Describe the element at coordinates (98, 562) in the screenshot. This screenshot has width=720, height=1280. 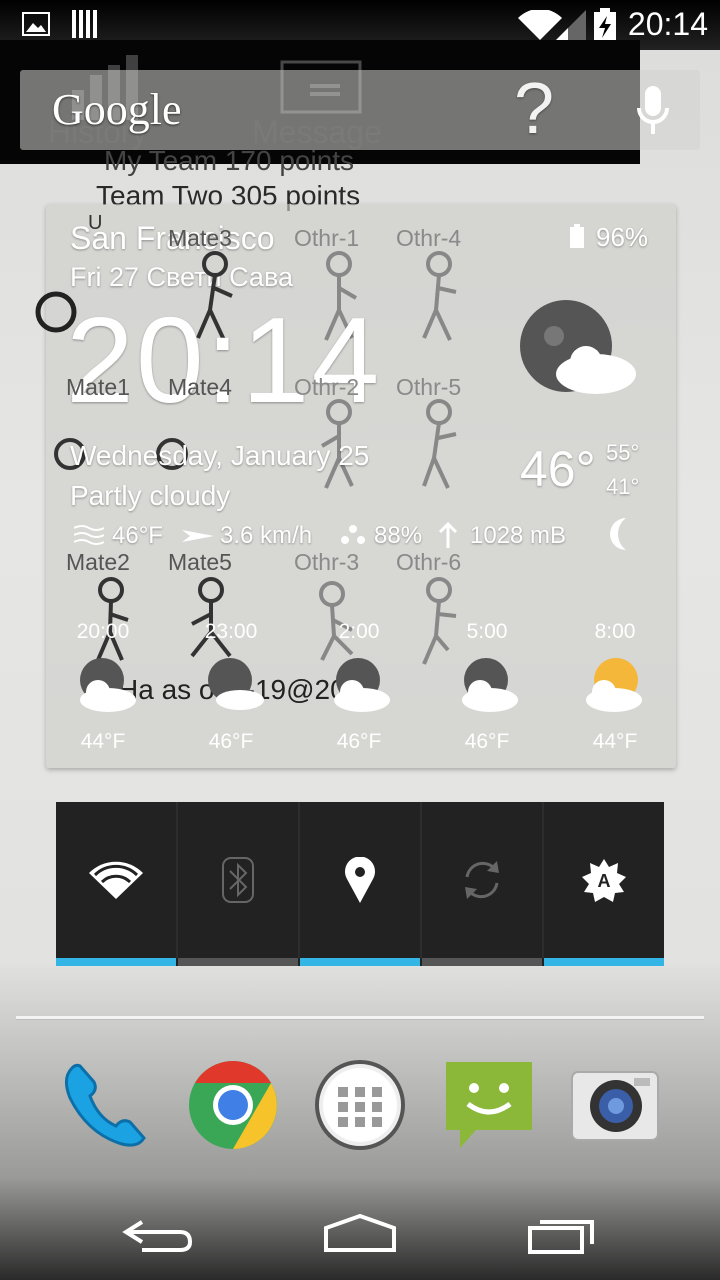
I see `player-mate2: Mate2` at that location.